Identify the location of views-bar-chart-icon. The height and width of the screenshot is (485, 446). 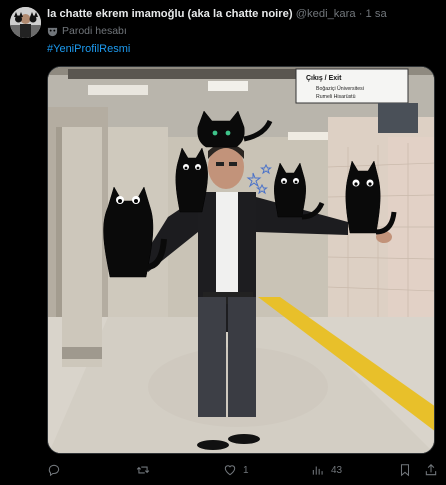
(317, 470).